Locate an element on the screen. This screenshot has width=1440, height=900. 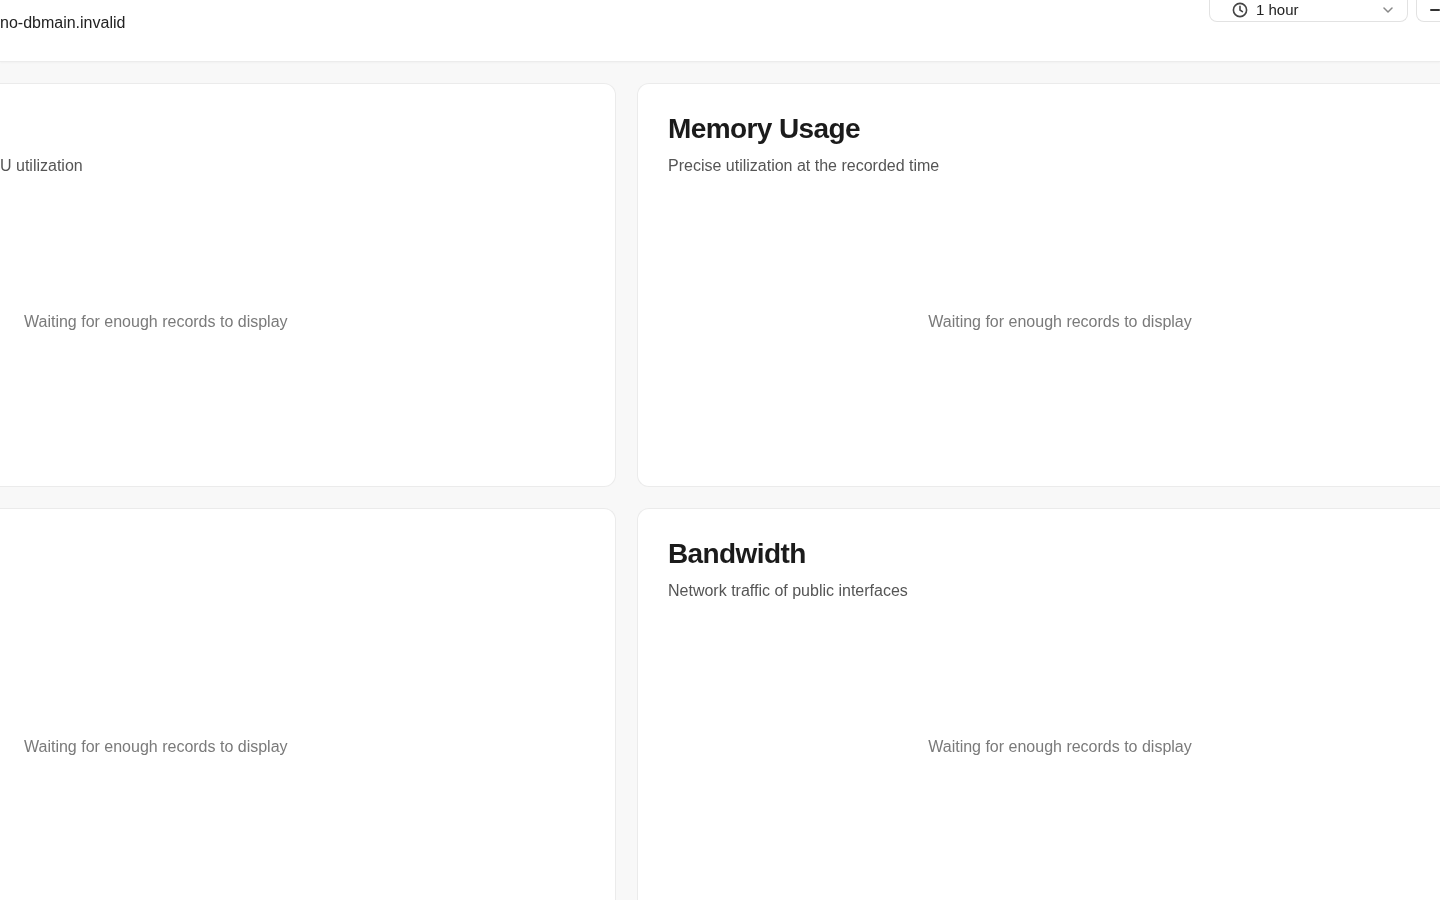
clock-icon is located at coordinates (1240, 9).